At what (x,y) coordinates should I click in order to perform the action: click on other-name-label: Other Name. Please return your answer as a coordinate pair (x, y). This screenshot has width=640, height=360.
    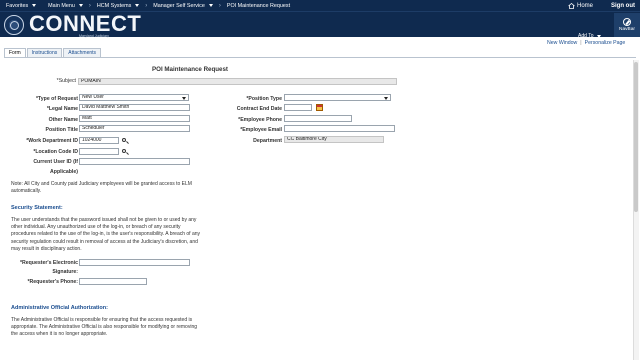
    Looking at the image, I should click on (63, 120).